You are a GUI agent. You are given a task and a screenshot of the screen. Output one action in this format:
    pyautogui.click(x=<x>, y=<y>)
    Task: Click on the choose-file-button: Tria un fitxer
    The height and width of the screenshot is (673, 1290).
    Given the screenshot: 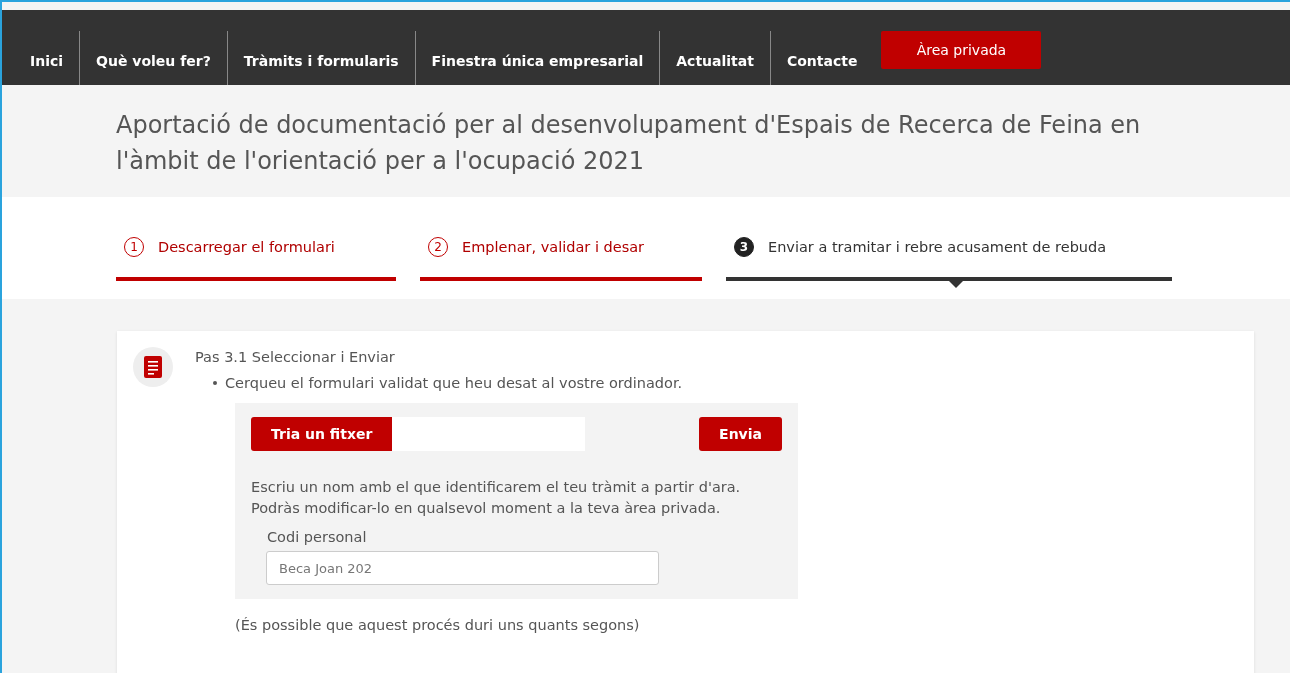 What is the action you would take?
    pyautogui.click(x=322, y=434)
    